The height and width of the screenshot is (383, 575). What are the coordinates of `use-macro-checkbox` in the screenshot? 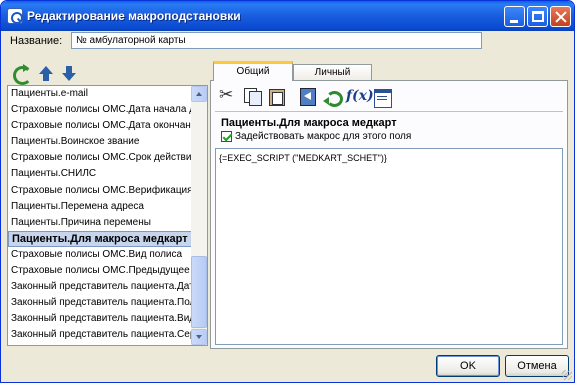 It's located at (226, 136).